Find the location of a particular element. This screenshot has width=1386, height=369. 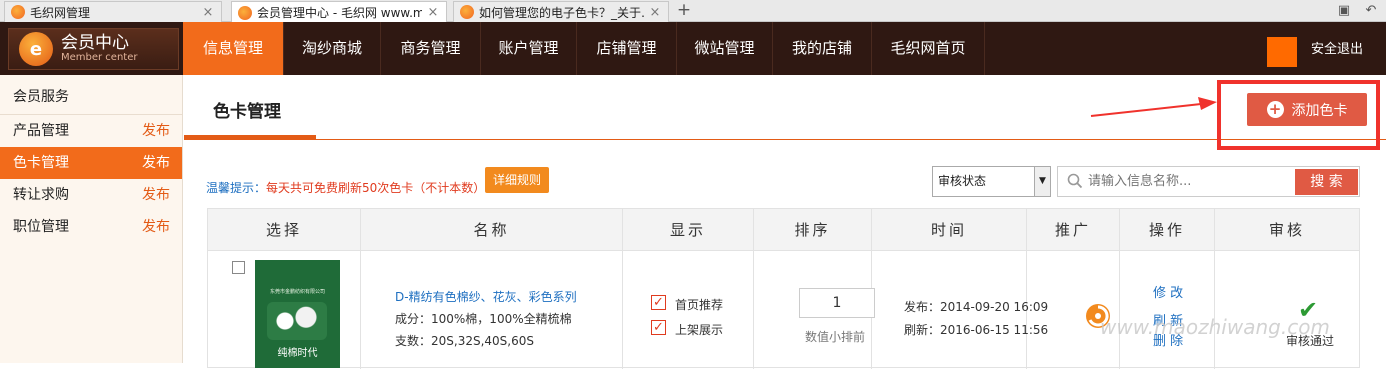

browser-tab-3: 如何管理您的电子色卡？_关于… × is located at coordinates (561, 11).